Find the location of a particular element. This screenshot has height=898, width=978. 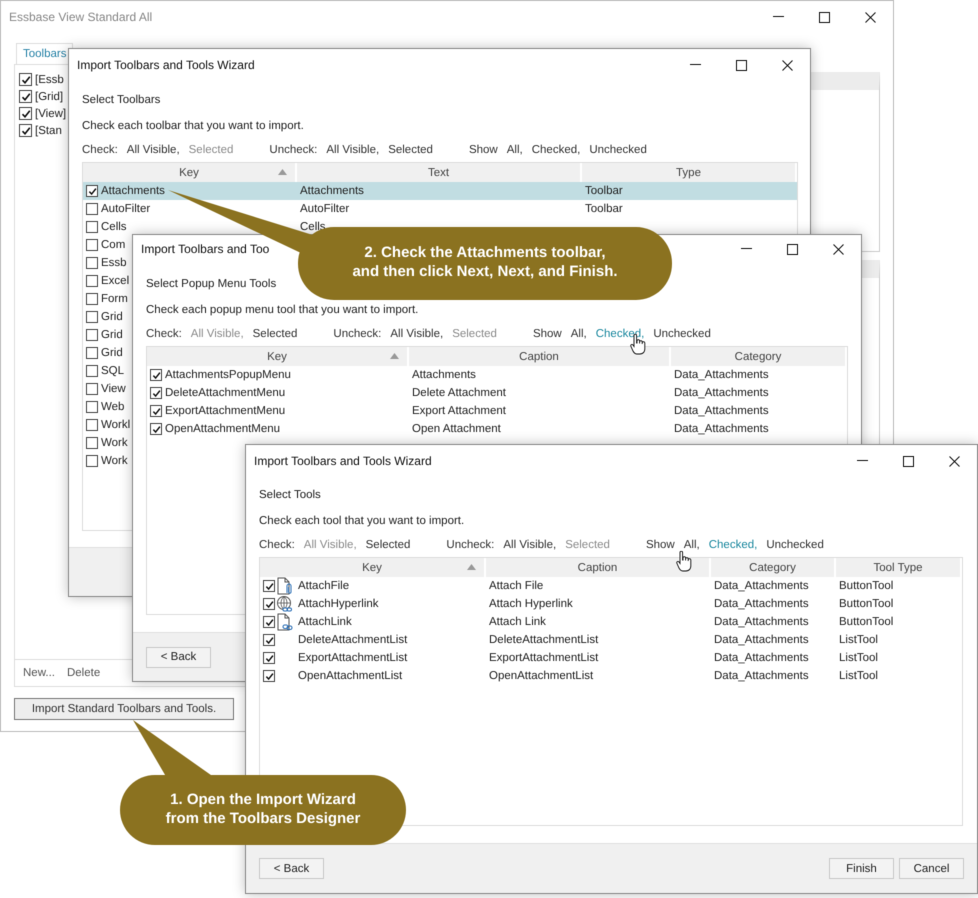

panel-link: Delete is located at coordinates (83, 673).